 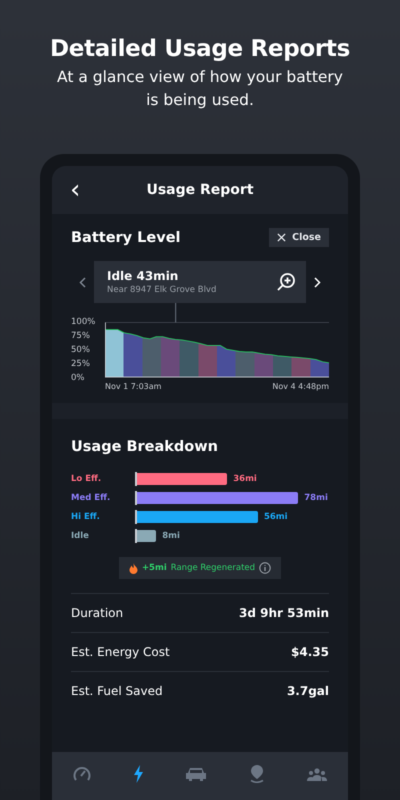 I want to click on regen-label: Range Regenerated, so click(x=213, y=568).